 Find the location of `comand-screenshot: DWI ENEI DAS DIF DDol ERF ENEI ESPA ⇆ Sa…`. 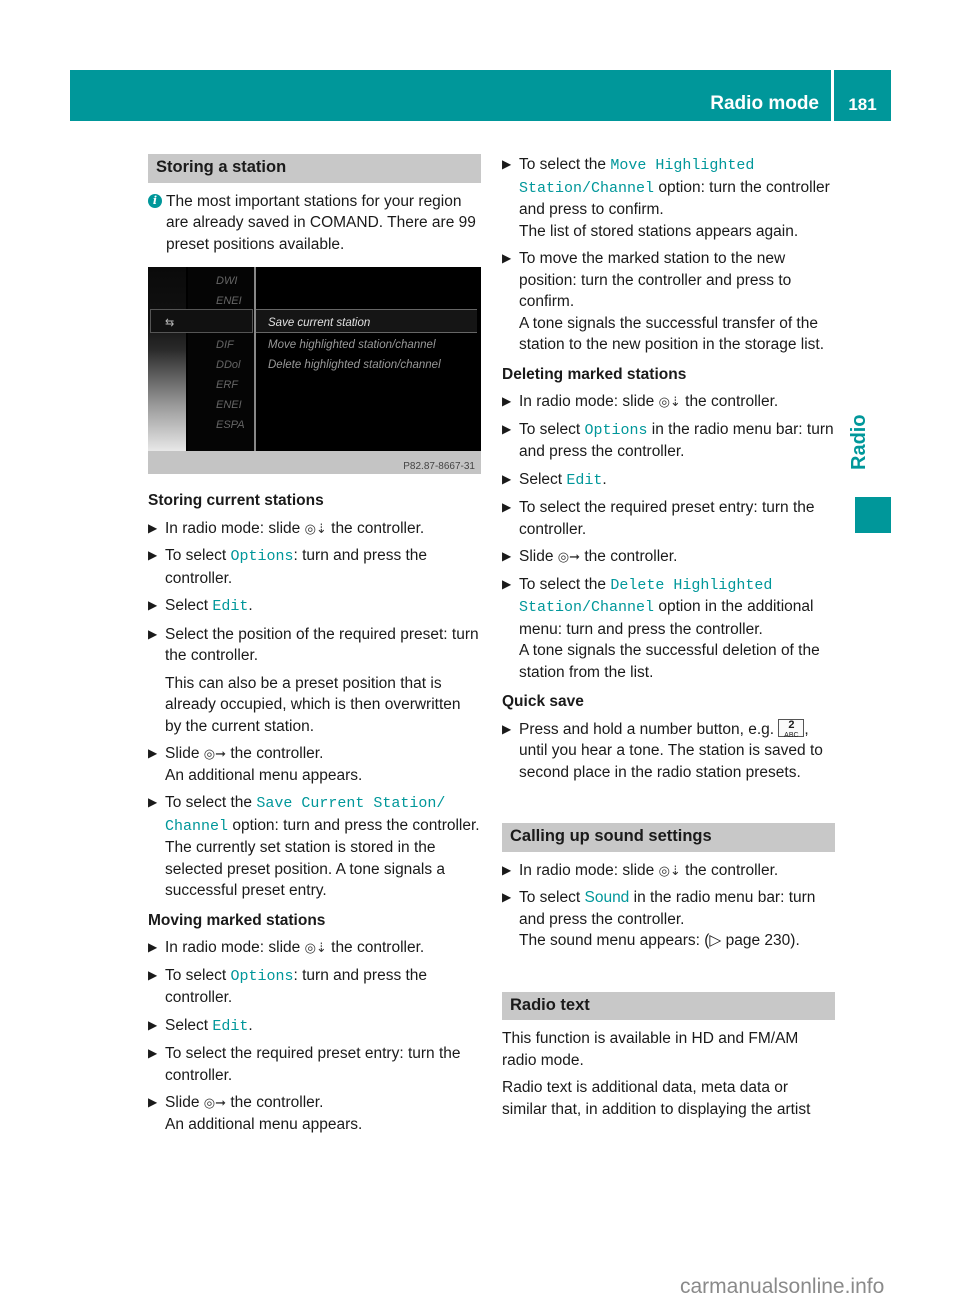

comand-screenshot: DWI ENEI DAS DIF DDol ERF ENEI ESPA ⇆ Sa… is located at coordinates (314, 370).